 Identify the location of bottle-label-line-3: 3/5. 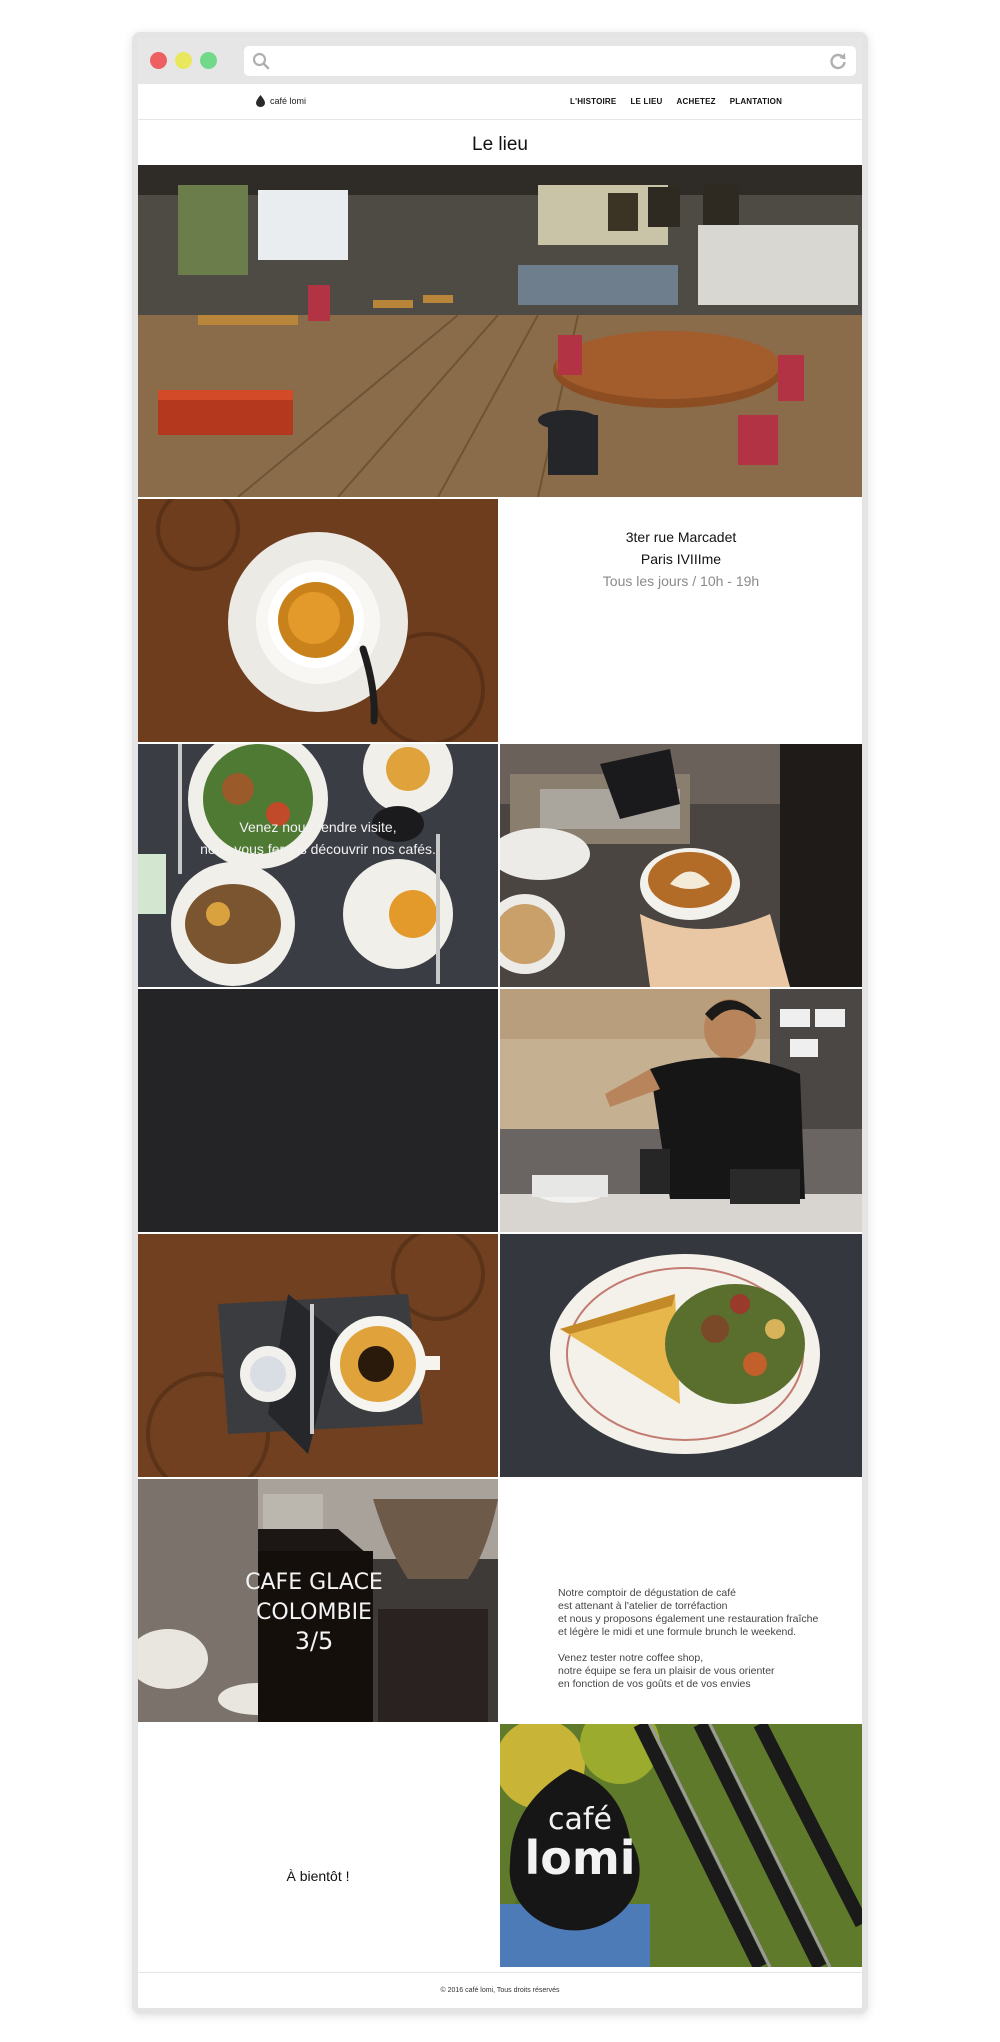
(314, 1641).